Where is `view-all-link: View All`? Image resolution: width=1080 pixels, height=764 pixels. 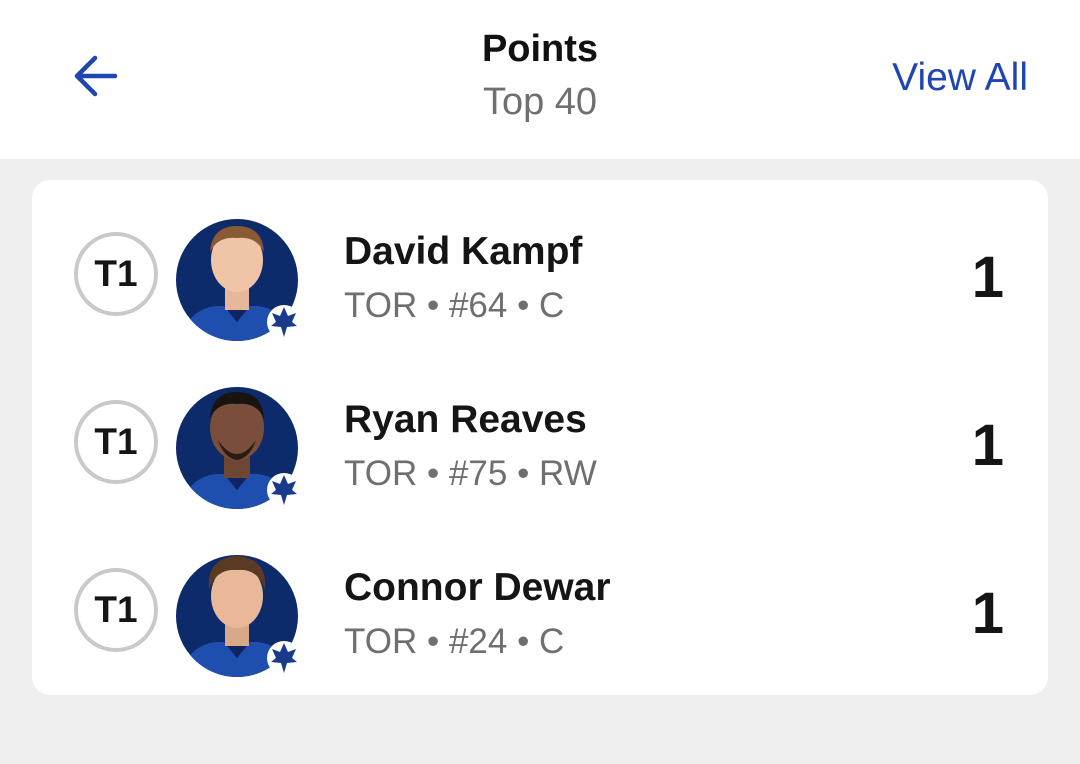
view-all-link: View All is located at coordinates (960, 78).